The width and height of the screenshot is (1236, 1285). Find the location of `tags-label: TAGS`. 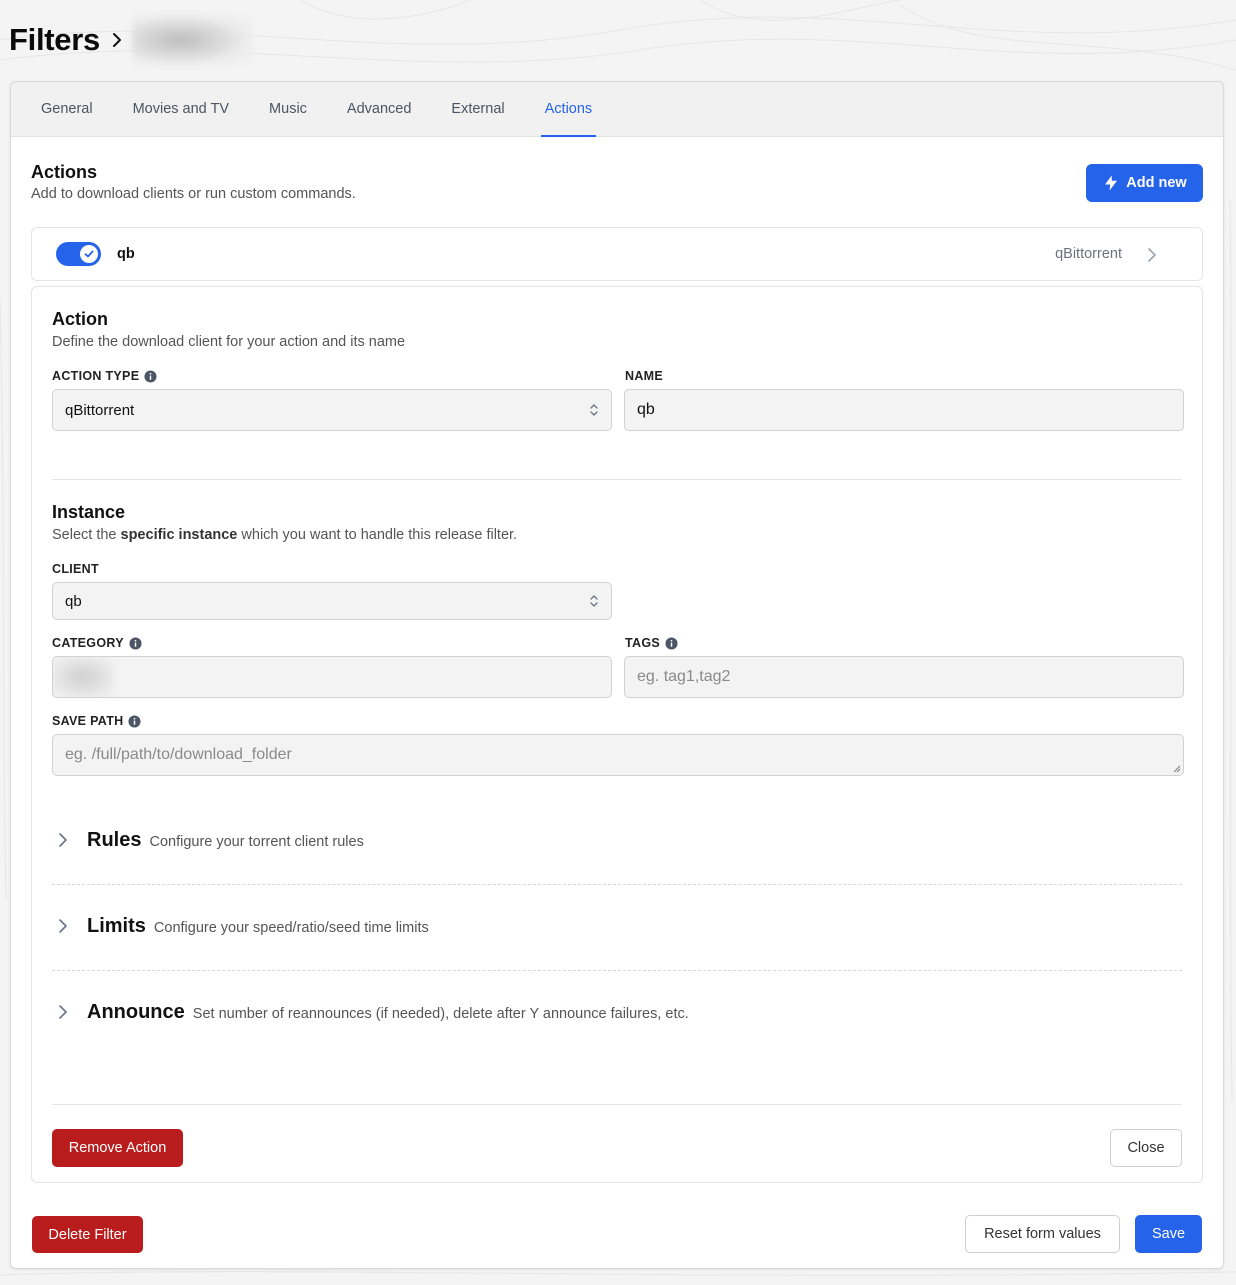

tags-label: TAGS is located at coordinates (651, 643).